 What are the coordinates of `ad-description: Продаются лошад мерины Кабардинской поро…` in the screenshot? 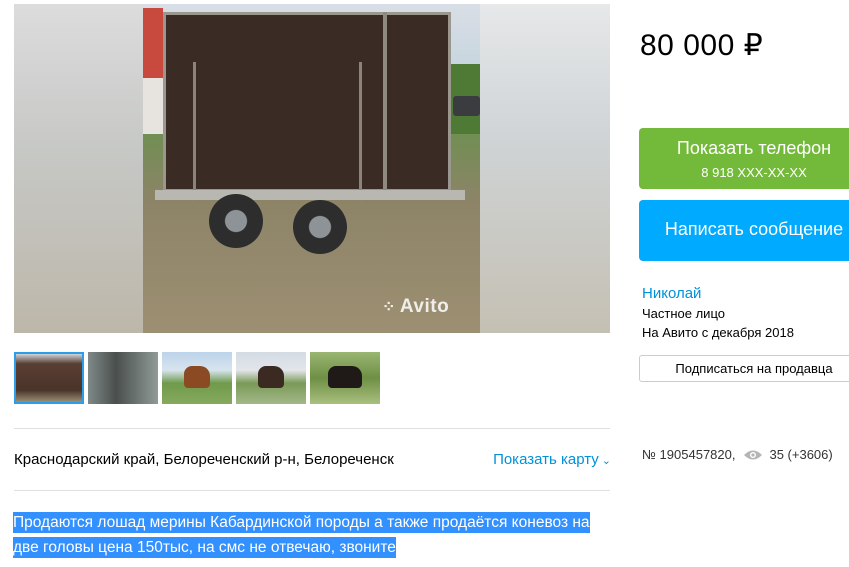 It's located at (313, 535).